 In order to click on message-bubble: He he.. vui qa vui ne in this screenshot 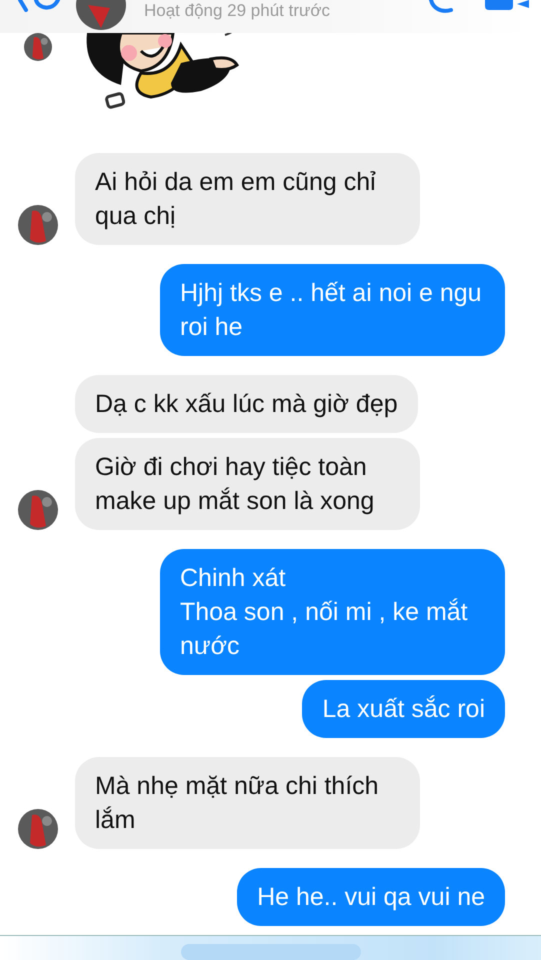, I will do `click(371, 897)`.